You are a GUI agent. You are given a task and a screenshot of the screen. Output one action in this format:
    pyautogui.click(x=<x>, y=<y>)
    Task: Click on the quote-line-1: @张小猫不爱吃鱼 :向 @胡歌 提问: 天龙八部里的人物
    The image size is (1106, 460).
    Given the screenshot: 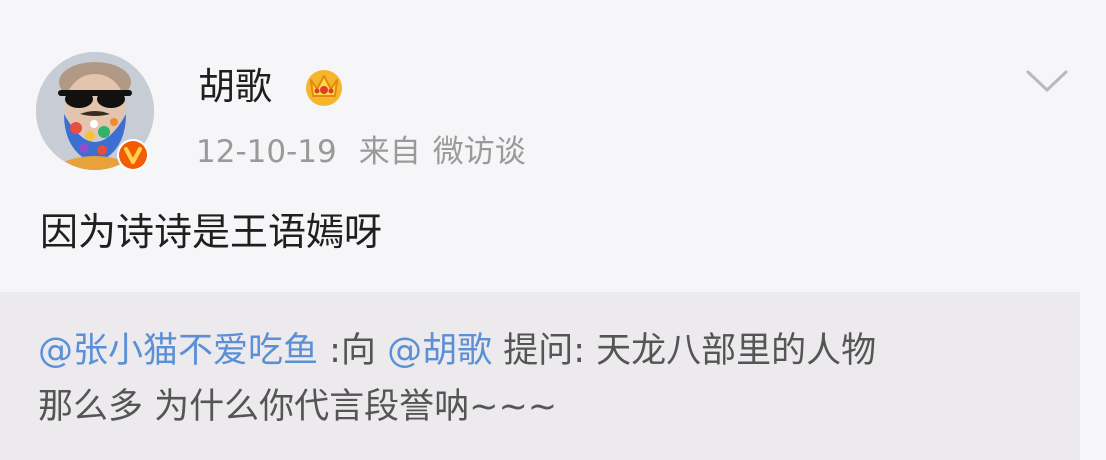 What is the action you would take?
    pyautogui.click(x=457, y=351)
    